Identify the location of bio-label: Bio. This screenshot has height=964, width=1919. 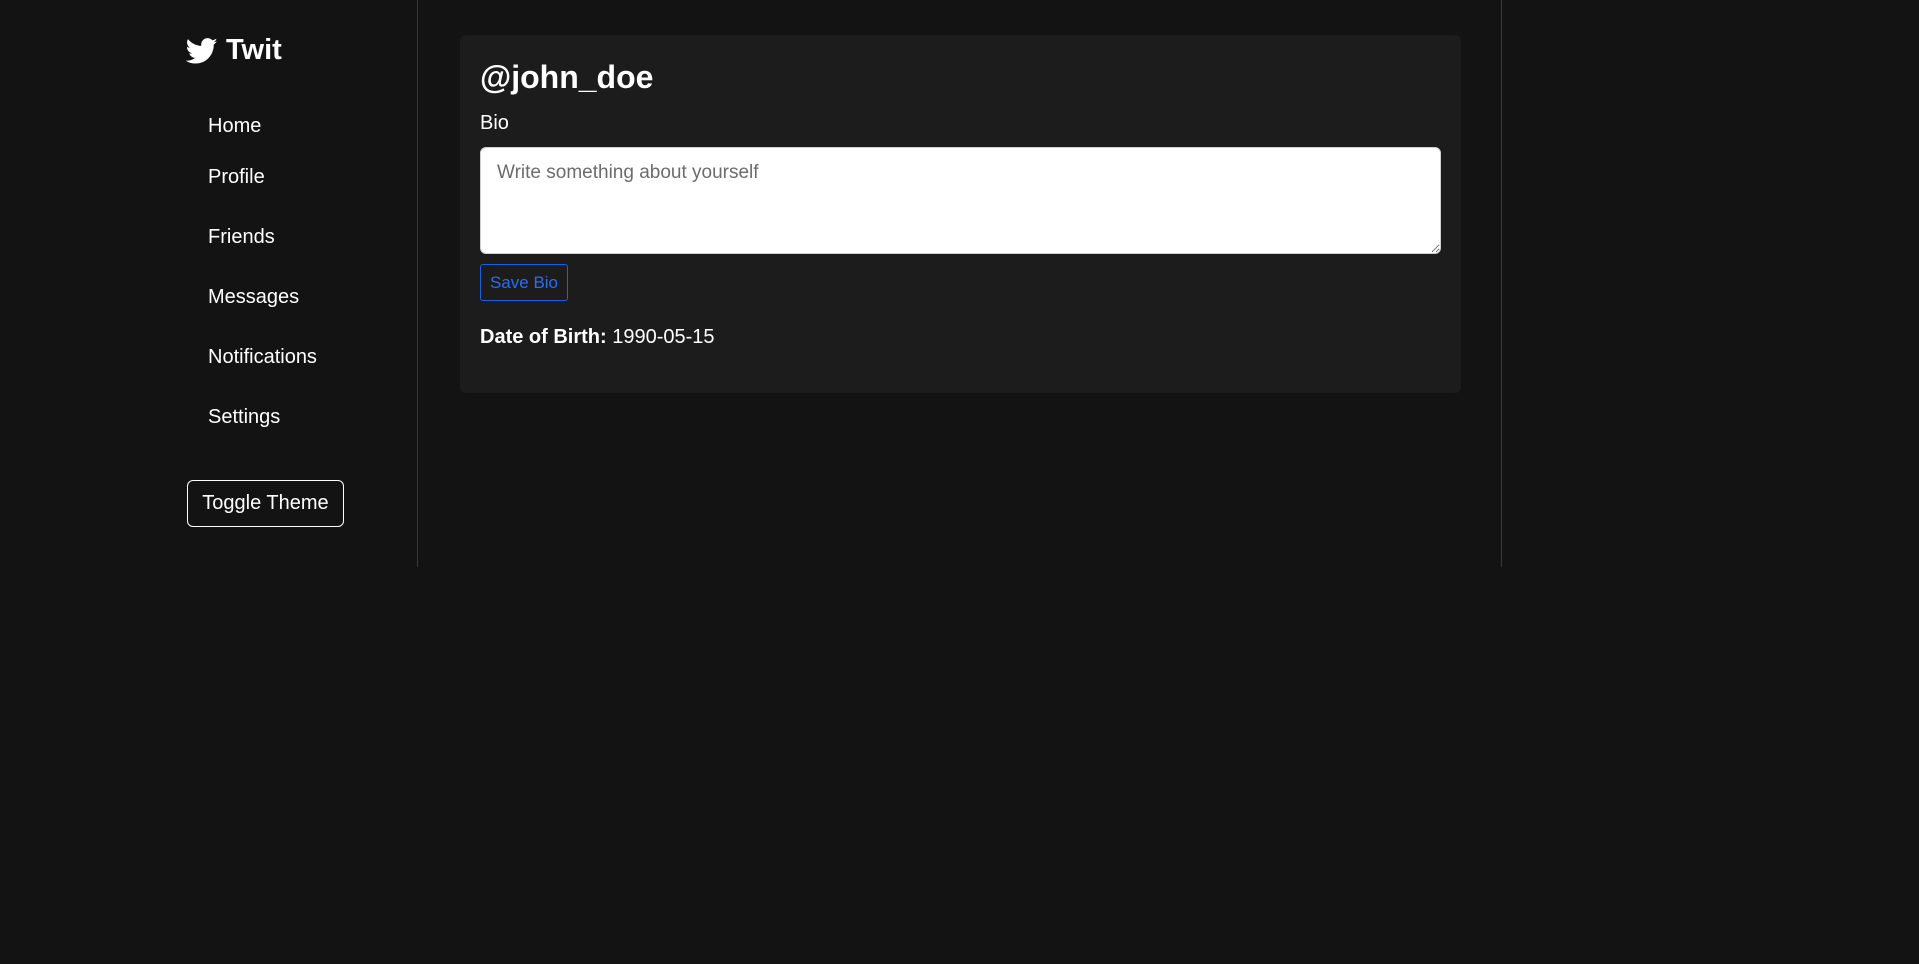
(494, 123).